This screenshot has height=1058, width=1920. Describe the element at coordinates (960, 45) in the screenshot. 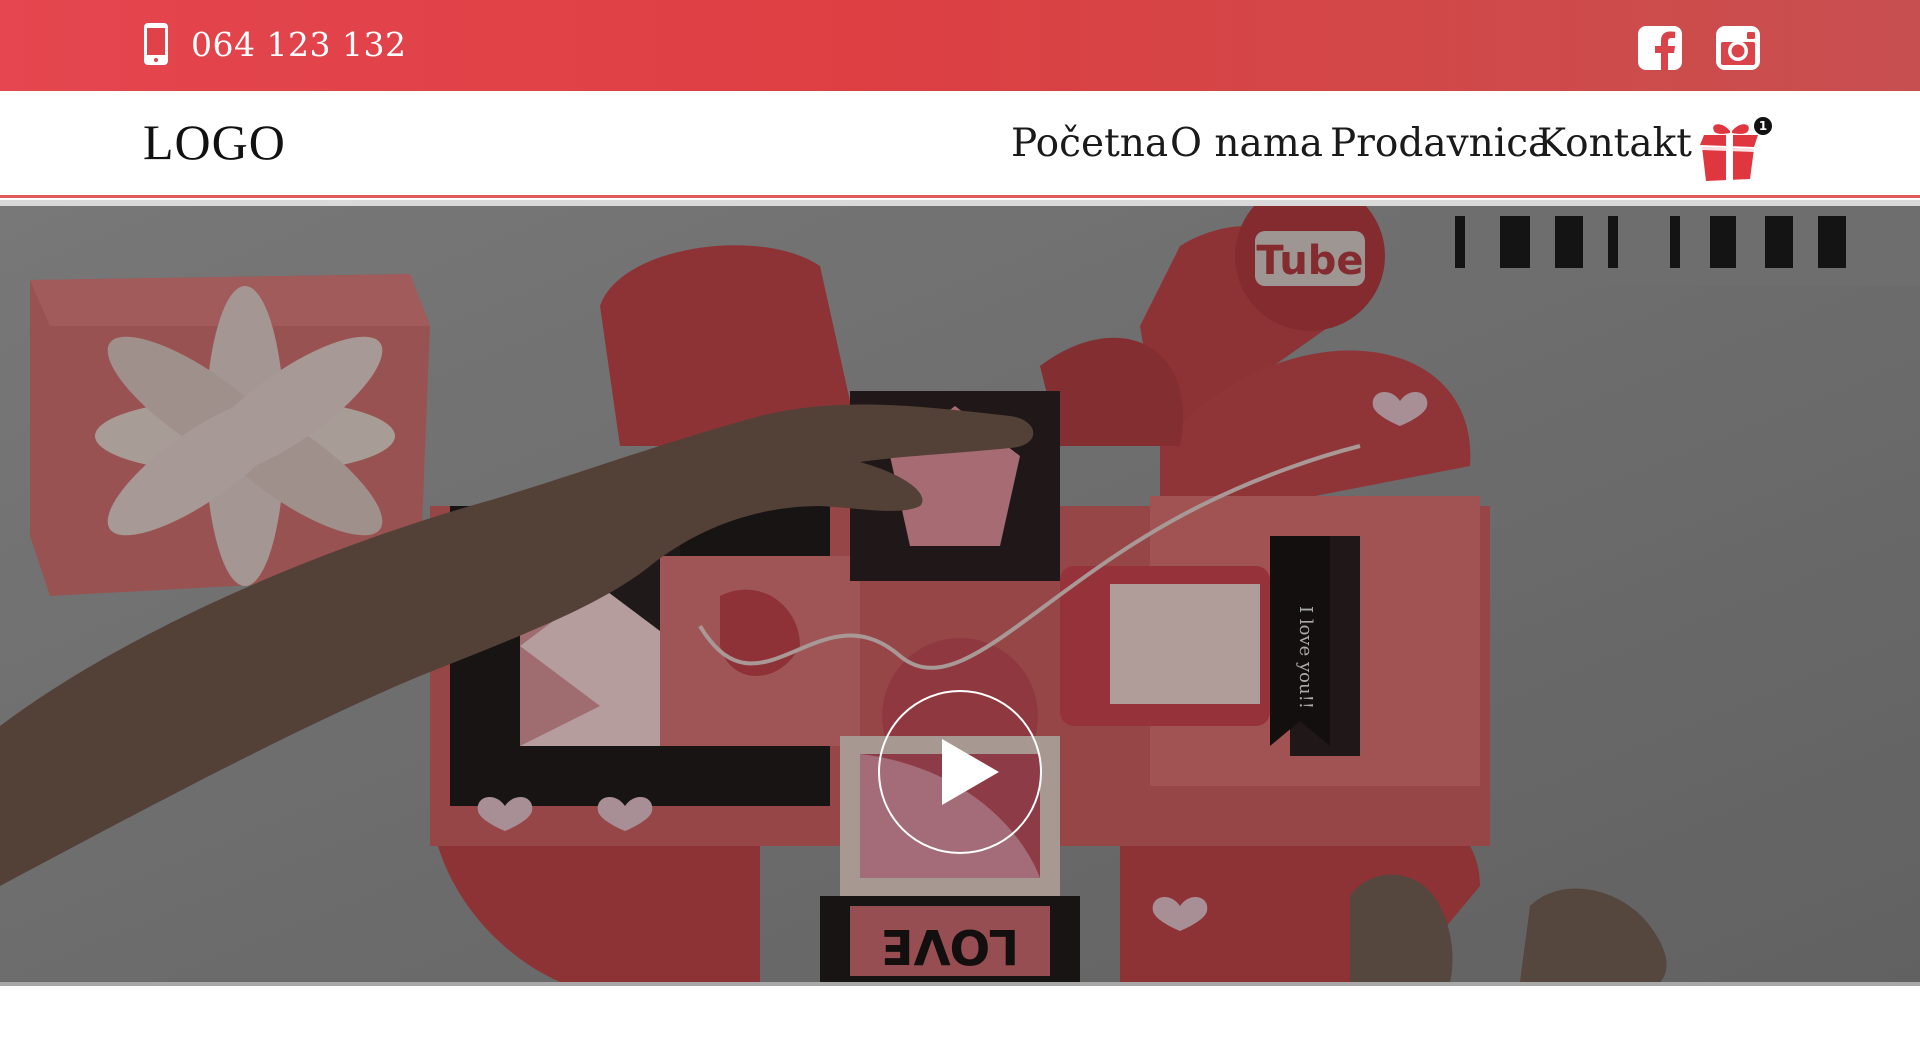

I see `top-bar: 064 123 132` at that location.